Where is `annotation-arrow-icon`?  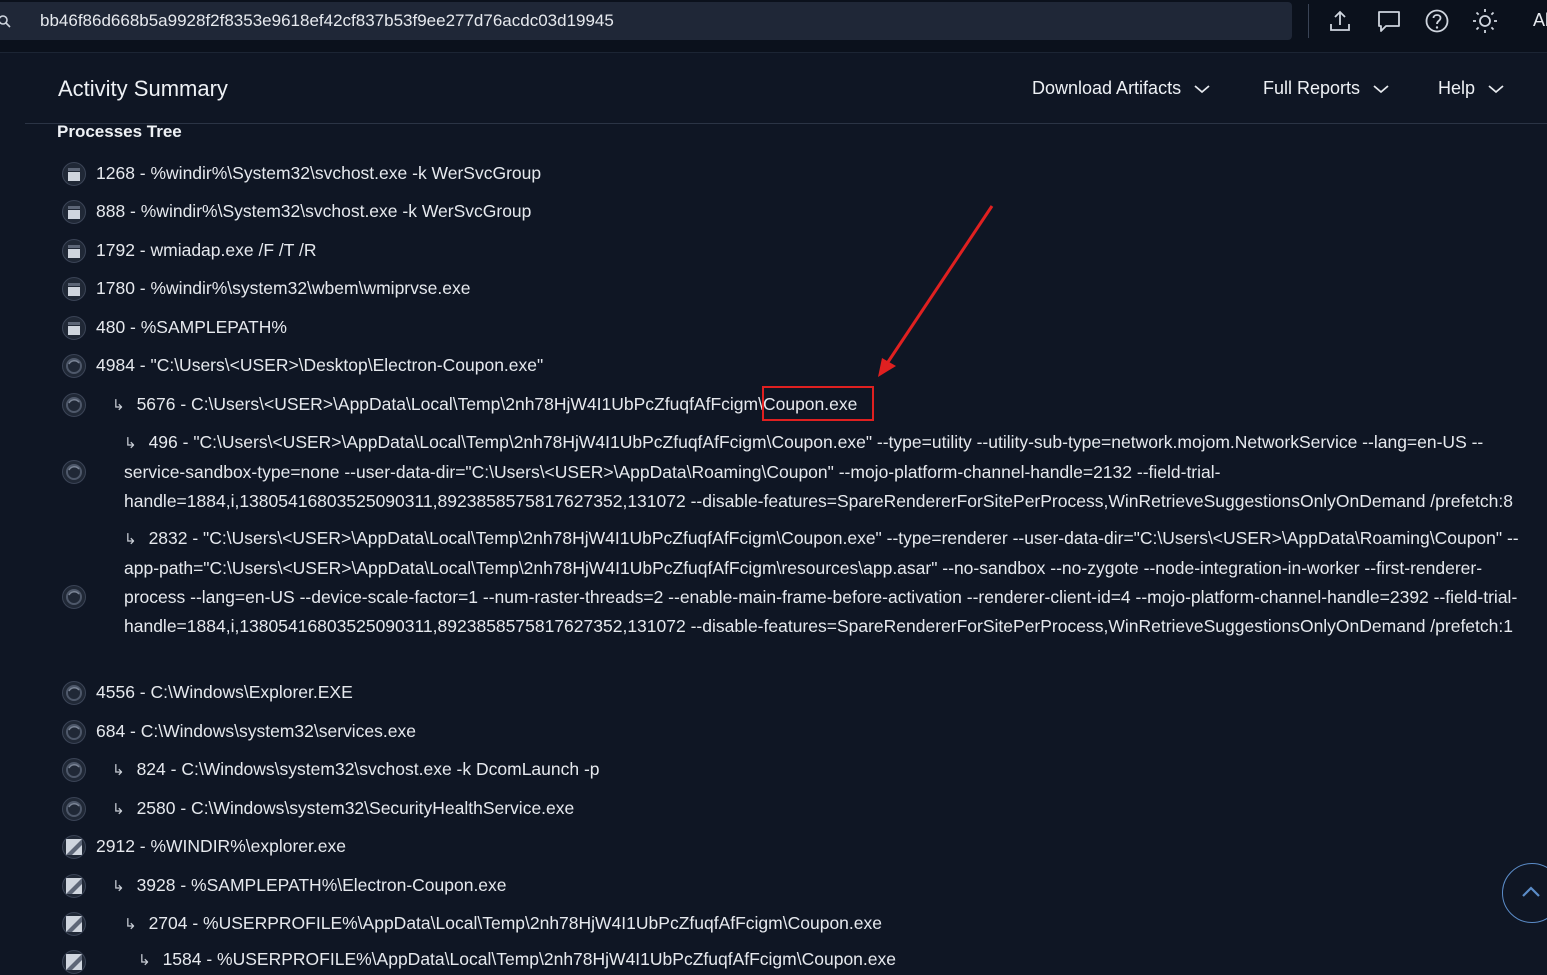
annotation-arrow-icon is located at coordinates (936, 291).